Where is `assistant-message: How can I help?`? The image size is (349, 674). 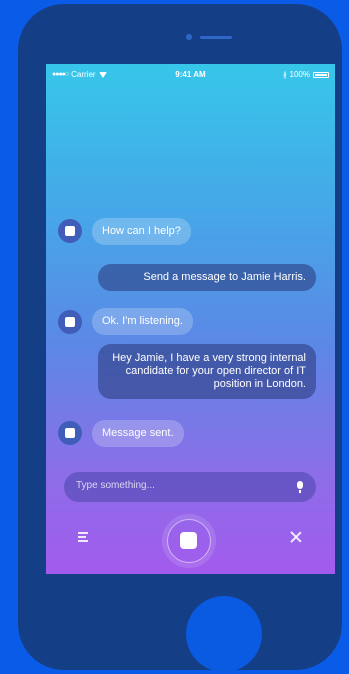 assistant-message: How can I help? is located at coordinates (141, 231).